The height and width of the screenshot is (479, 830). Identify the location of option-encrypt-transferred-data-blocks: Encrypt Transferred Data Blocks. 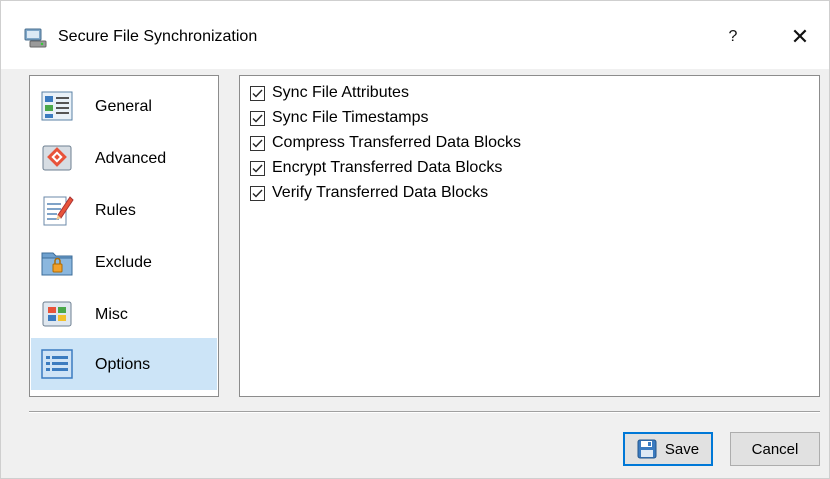
(376, 168).